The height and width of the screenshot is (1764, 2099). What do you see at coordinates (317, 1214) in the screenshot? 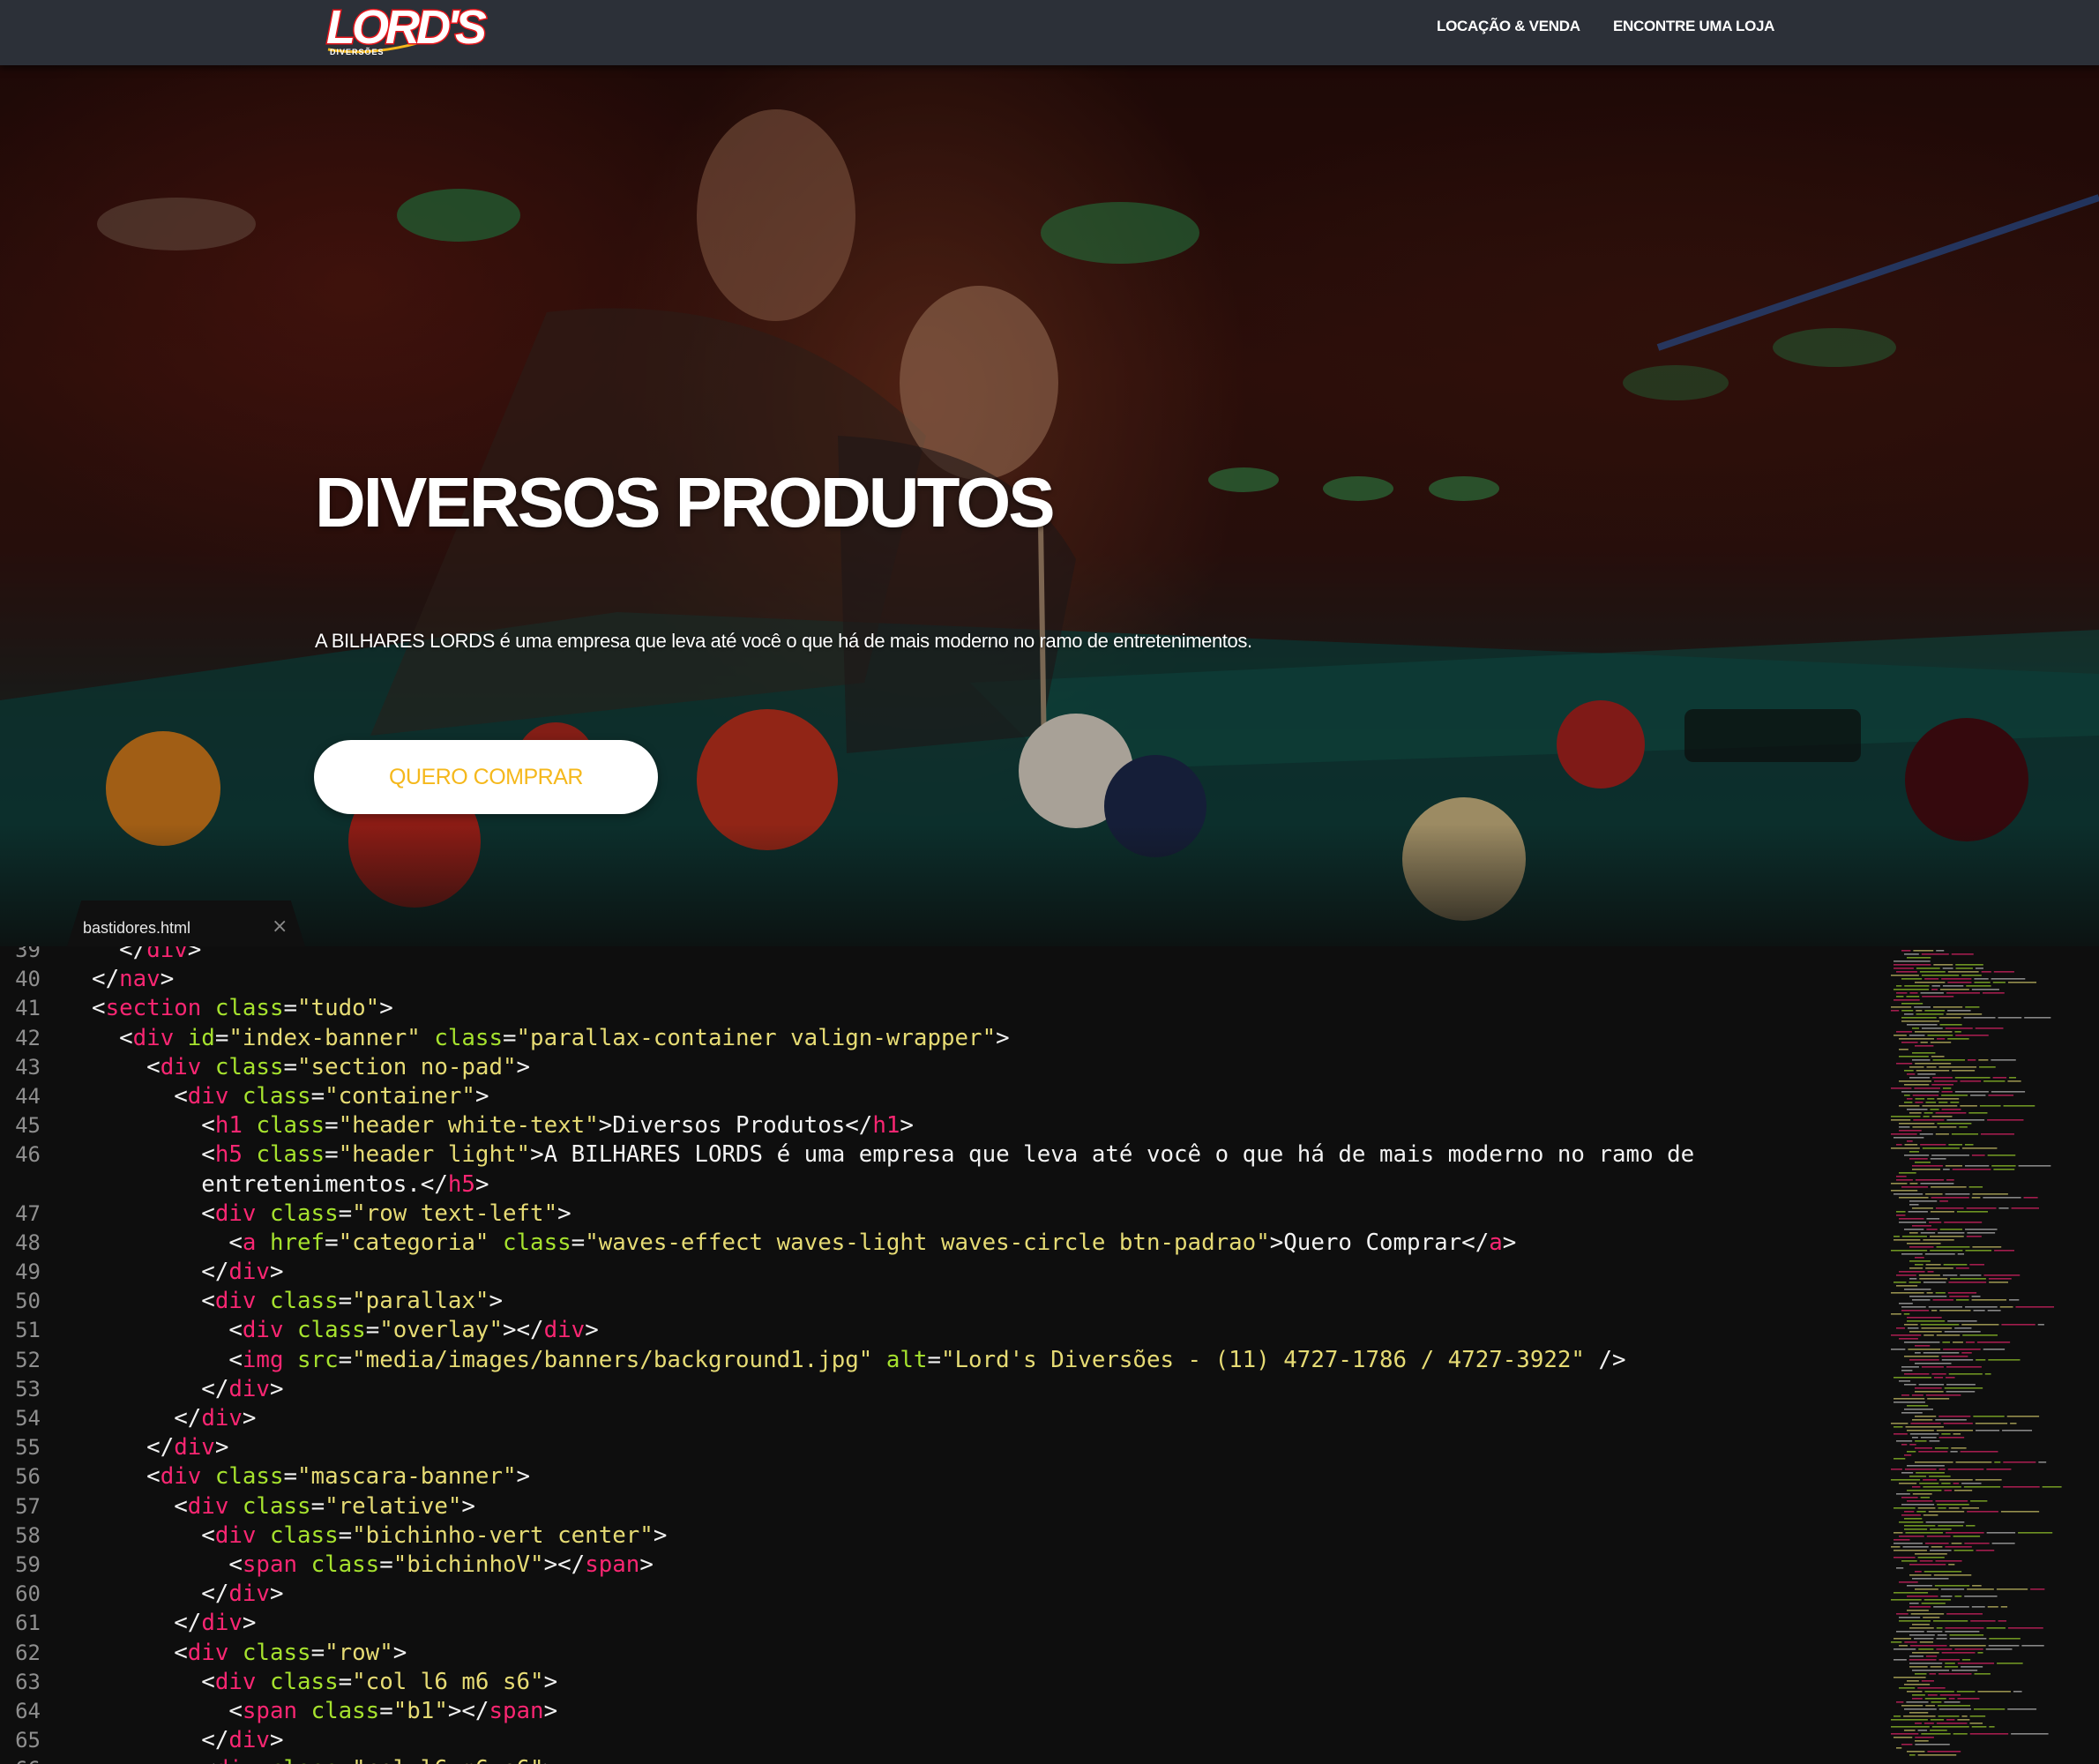
I see `line-source: <div class="row text-left">` at bounding box center [317, 1214].